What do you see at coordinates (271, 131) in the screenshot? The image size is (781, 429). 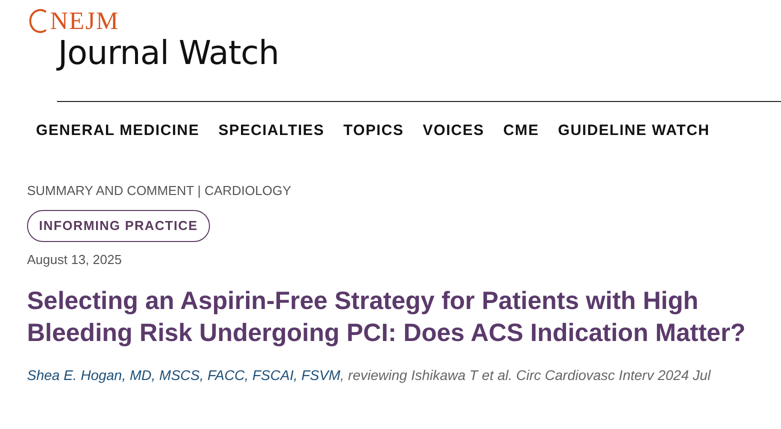 I see `nav-link: SPECIALTIES` at bounding box center [271, 131].